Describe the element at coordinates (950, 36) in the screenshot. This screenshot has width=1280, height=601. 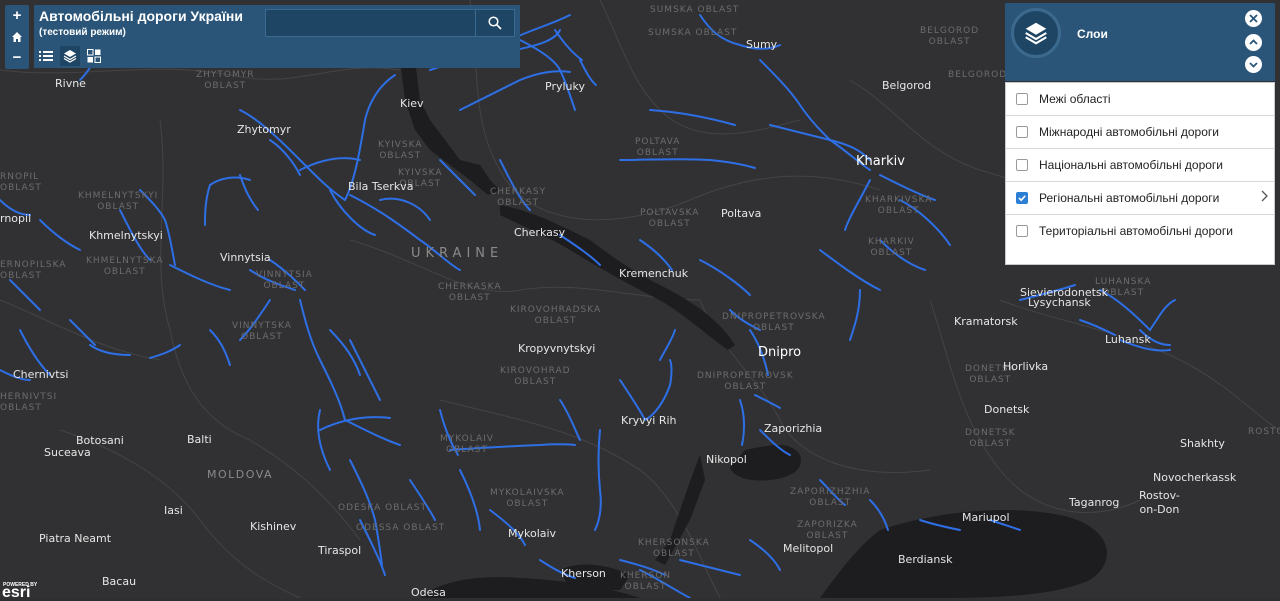
I see `region-label-belgorod: BELGOROD OBLAST` at that location.